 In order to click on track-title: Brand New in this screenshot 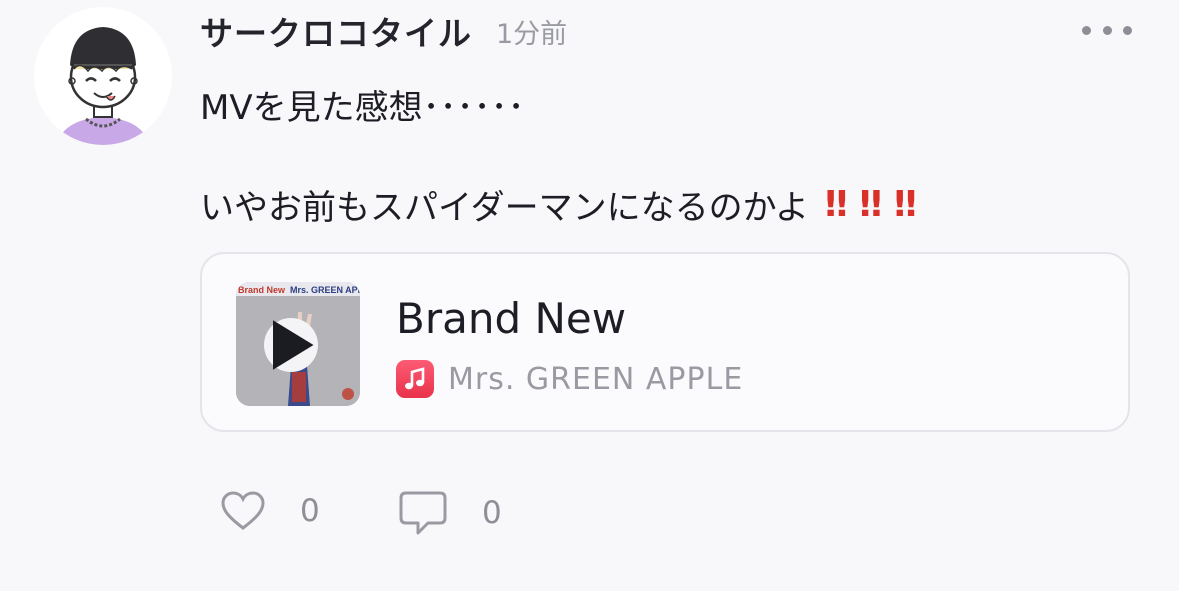, I will do `click(511, 318)`.